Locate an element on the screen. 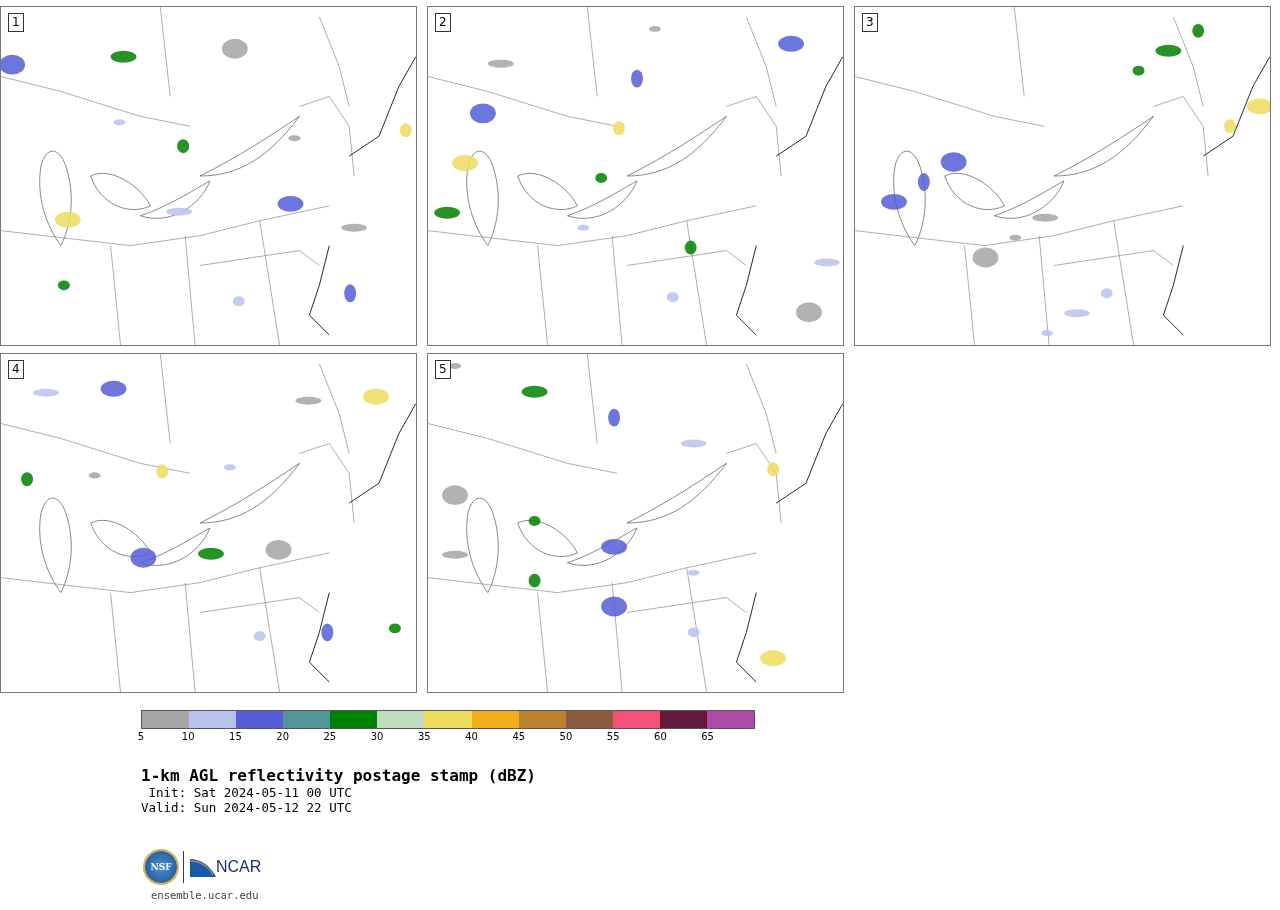 The width and height of the screenshot is (1280, 910). tick-label: 10 is located at coordinates (188, 736).